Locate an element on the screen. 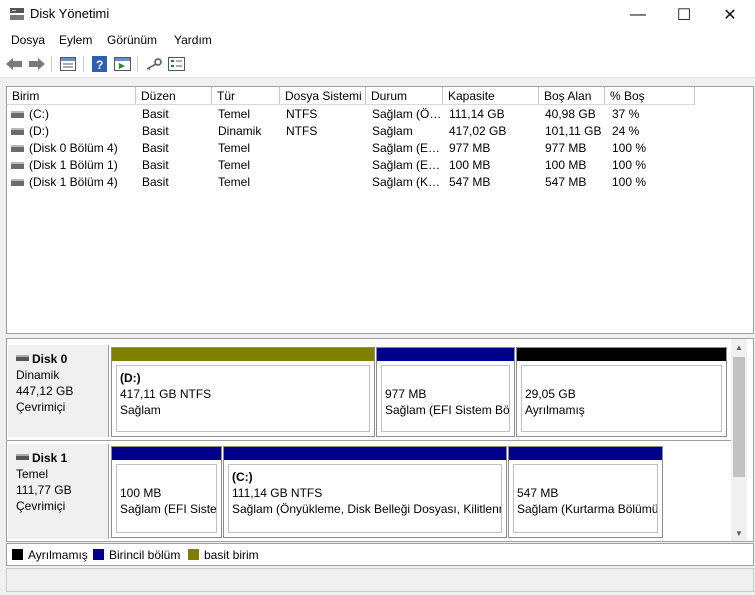  partition-label: (D:) is located at coordinates (130, 378).